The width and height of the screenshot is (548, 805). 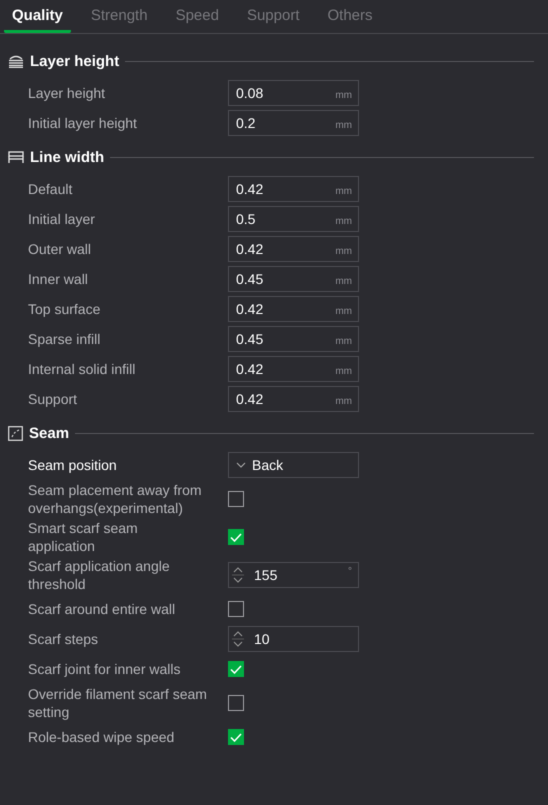 I want to click on setting-label: Support, so click(x=53, y=399).